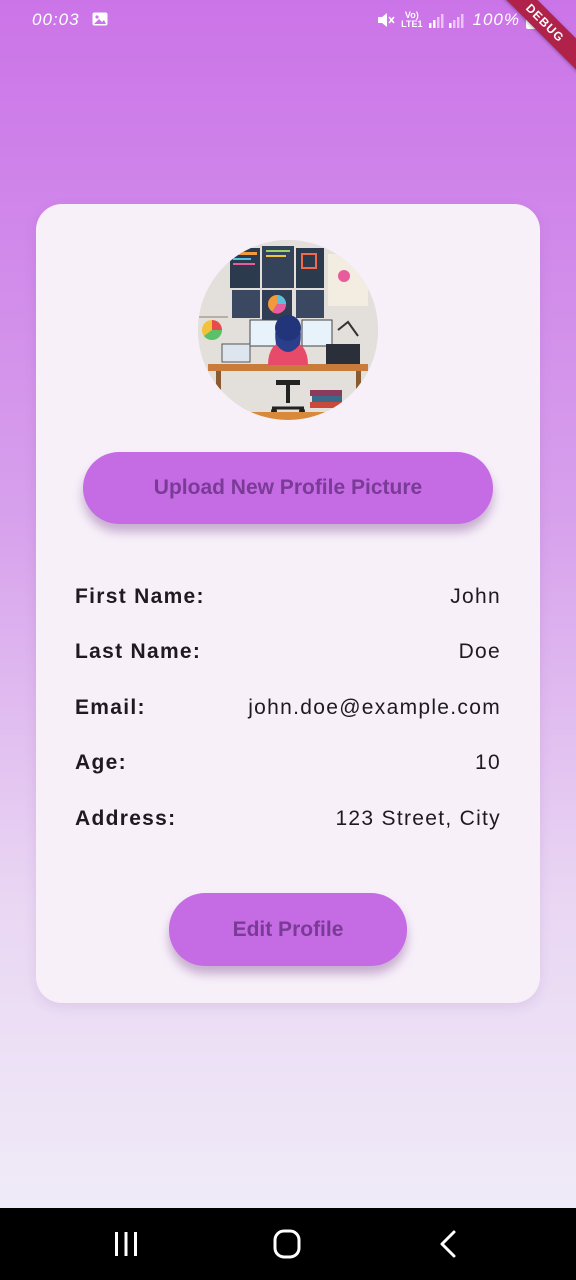 Image resolution: width=576 pixels, height=1280 pixels. What do you see at coordinates (475, 596) in the screenshot?
I see `first-name-value: John` at bounding box center [475, 596].